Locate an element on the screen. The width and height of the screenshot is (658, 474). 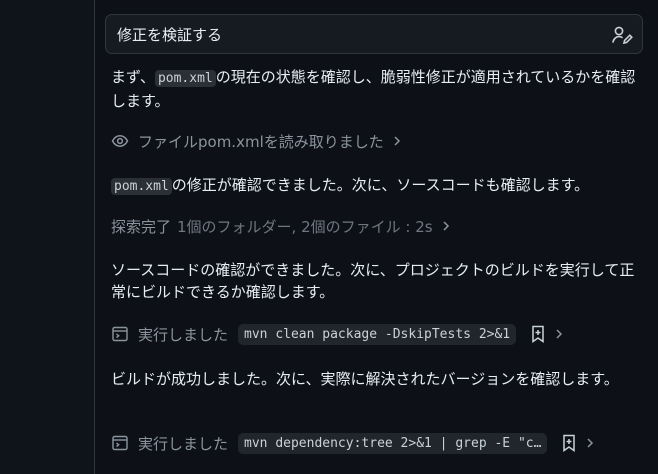
p2-after: の修正が確認できました。次に、ソースコードも確認します。 is located at coordinates (380, 185).